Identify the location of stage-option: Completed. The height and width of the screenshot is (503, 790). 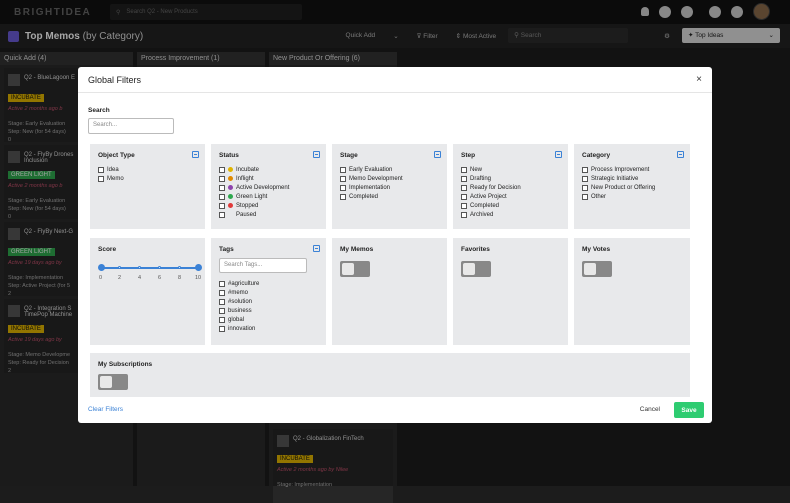
(389, 196).